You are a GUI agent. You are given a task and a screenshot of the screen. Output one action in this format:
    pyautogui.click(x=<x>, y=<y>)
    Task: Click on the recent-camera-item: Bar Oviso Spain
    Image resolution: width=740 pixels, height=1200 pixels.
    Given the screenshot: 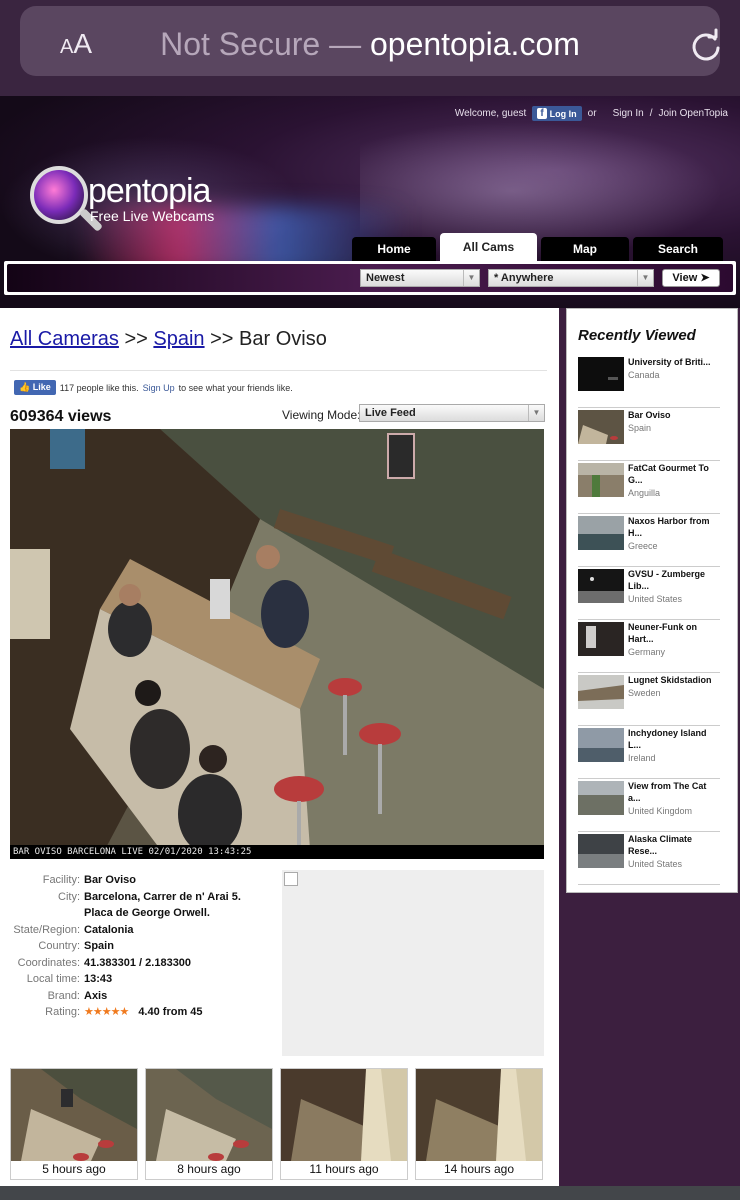 What is the action you would take?
    pyautogui.click(x=649, y=434)
    